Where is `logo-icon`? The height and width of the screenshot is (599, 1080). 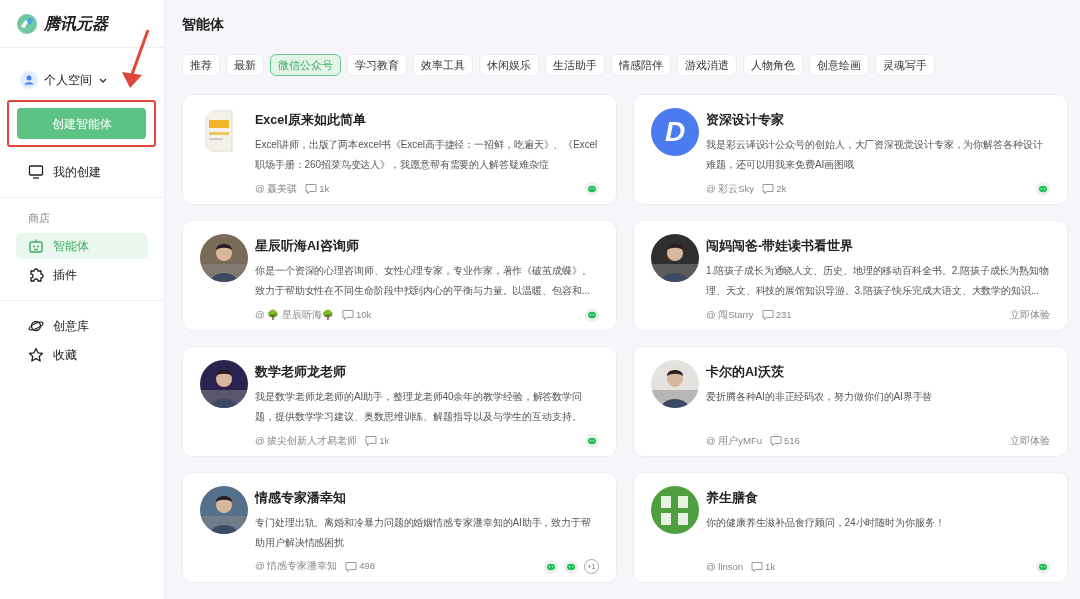
logo-icon is located at coordinates (27, 23).